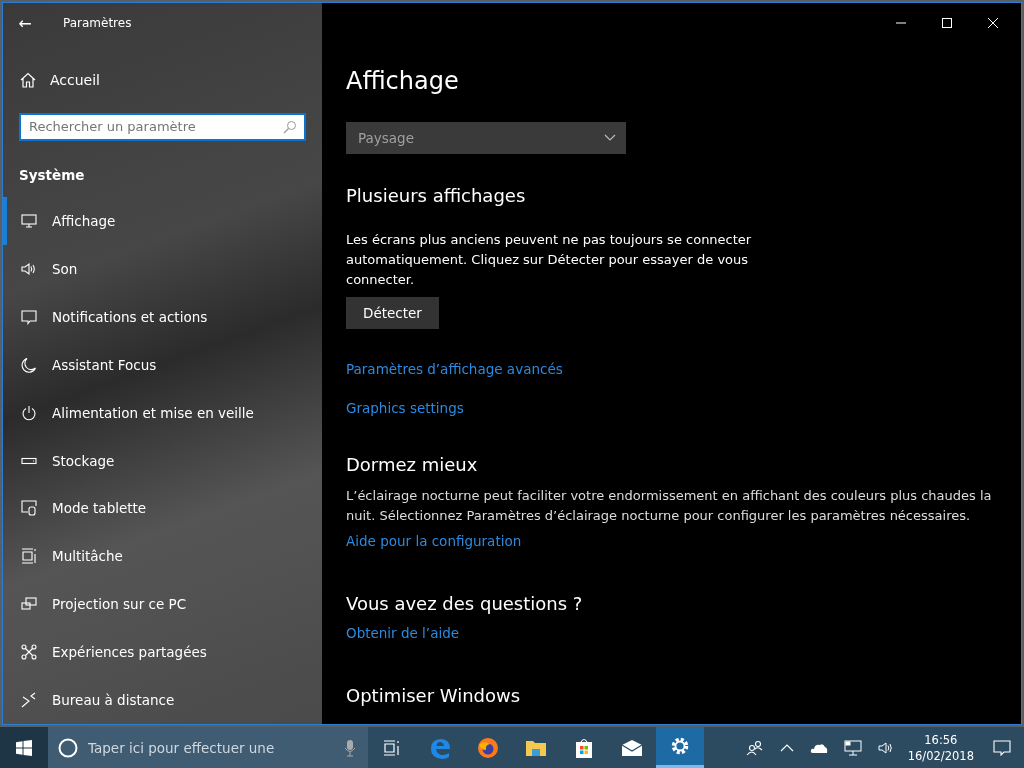  I want to click on chevron-up-icon, so click(786, 747).